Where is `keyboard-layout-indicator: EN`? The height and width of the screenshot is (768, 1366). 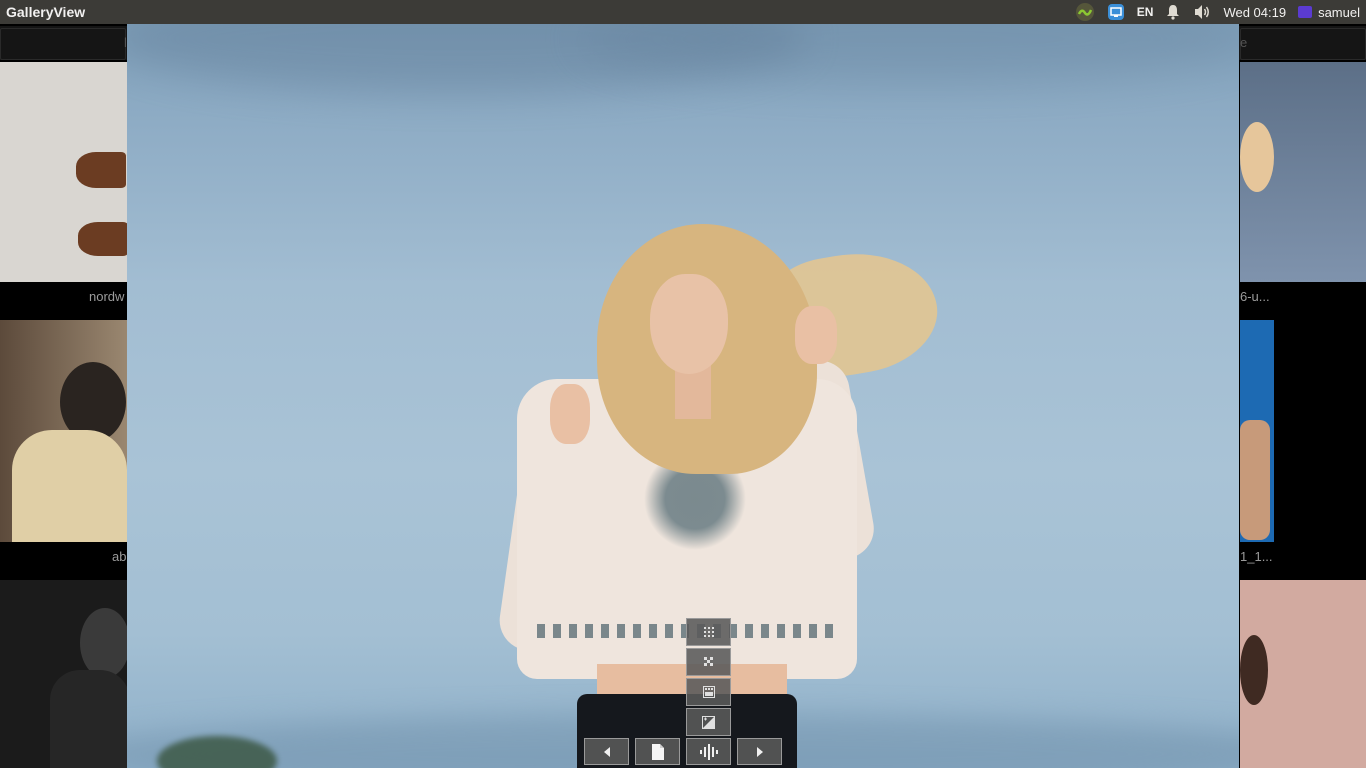 keyboard-layout-indicator: EN is located at coordinates (1145, 12).